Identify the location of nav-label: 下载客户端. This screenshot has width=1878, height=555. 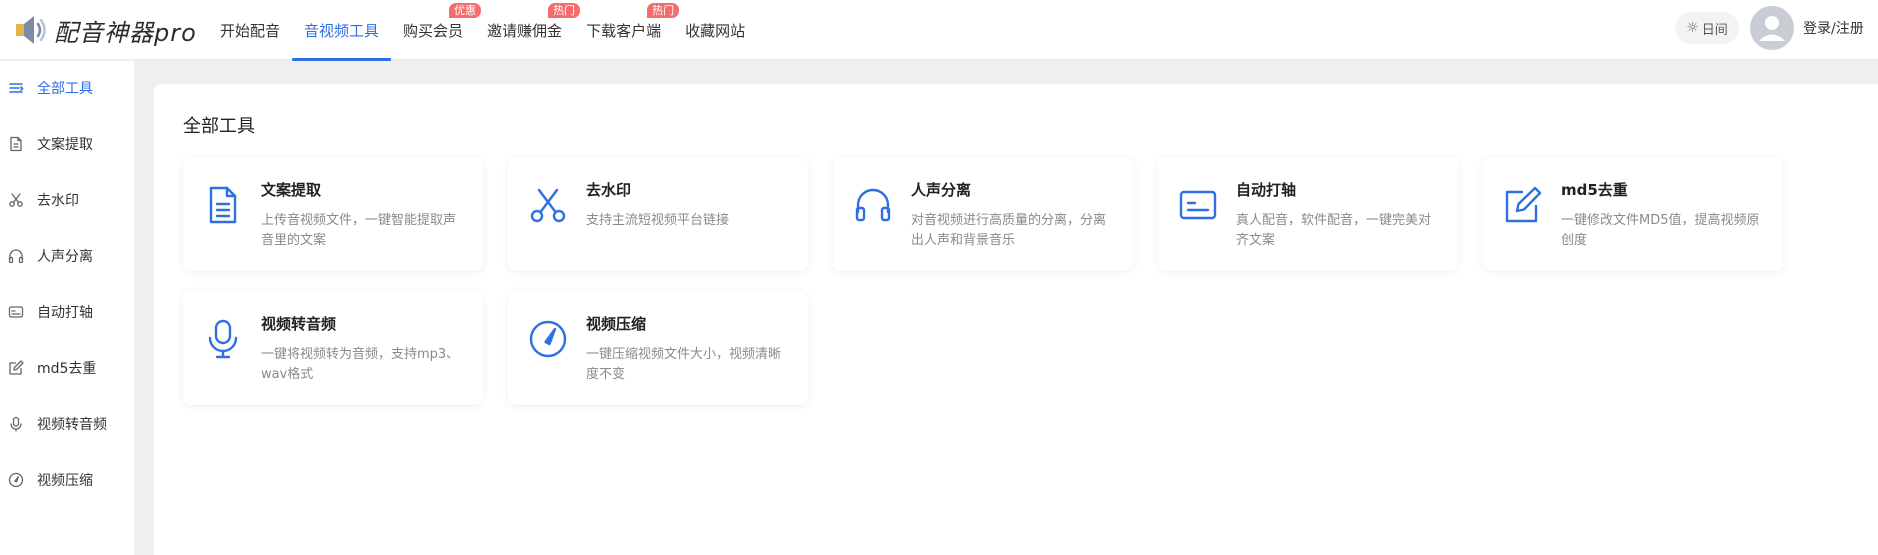
(624, 30).